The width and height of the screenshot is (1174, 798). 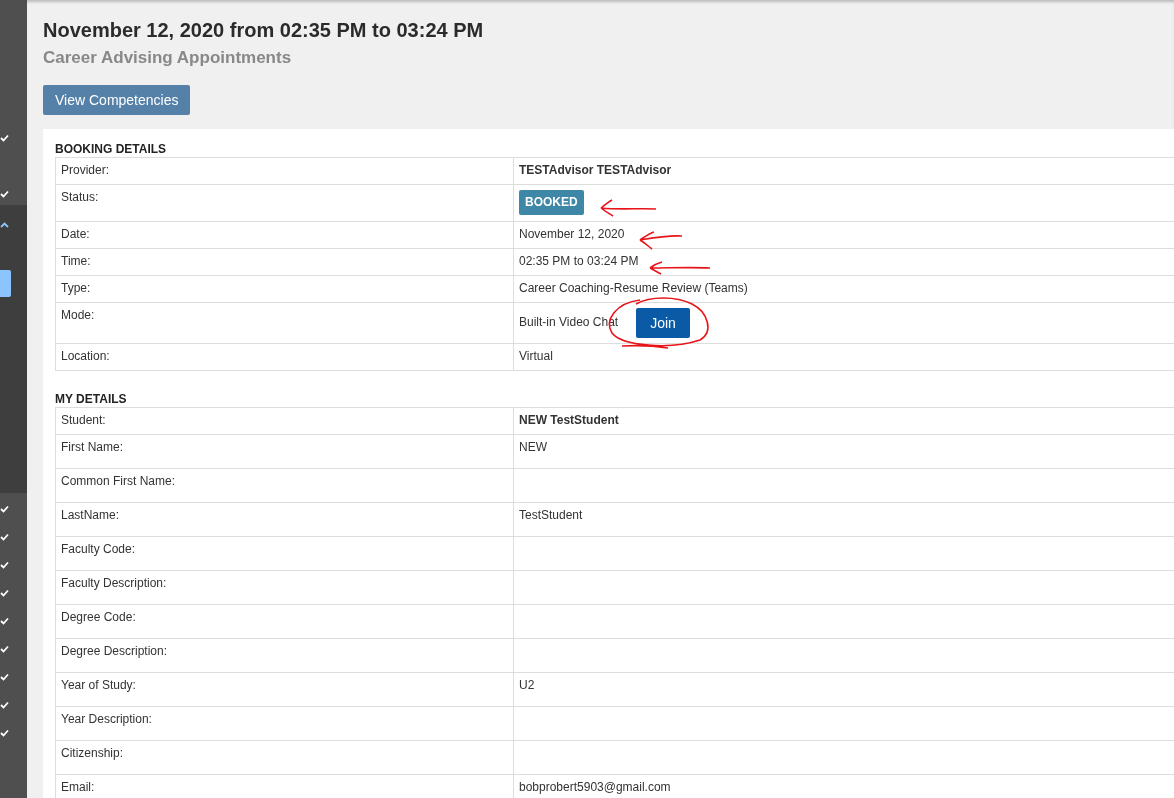 What do you see at coordinates (284, 289) in the screenshot?
I see `field-label: Type:` at bounding box center [284, 289].